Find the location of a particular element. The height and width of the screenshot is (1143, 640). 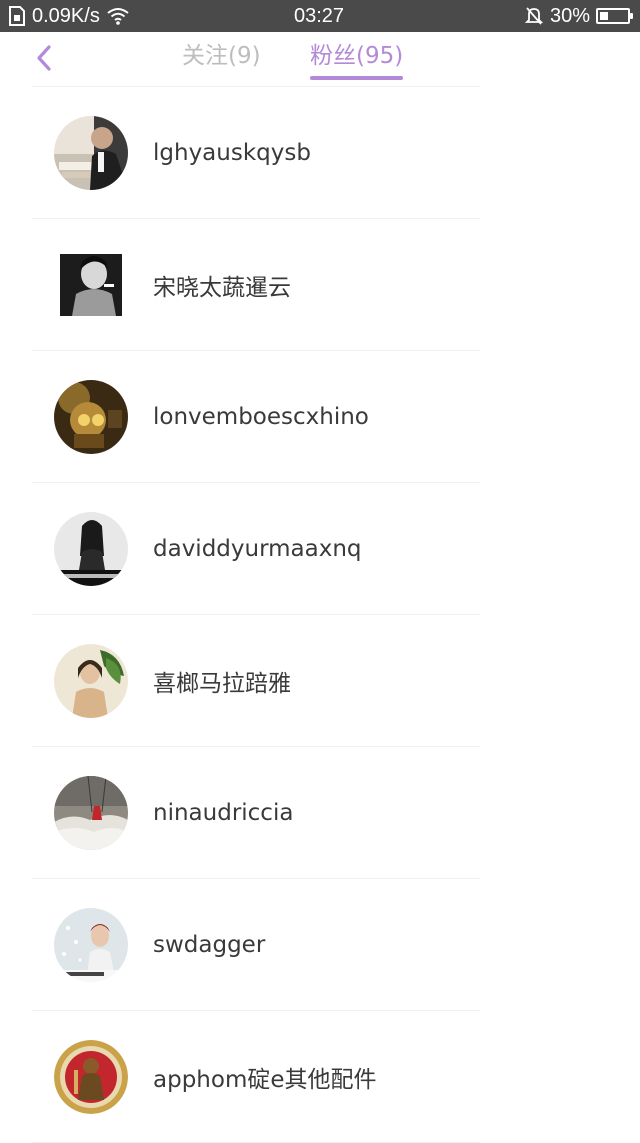

battery-percent: 30% is located at coordinates (569, 15).